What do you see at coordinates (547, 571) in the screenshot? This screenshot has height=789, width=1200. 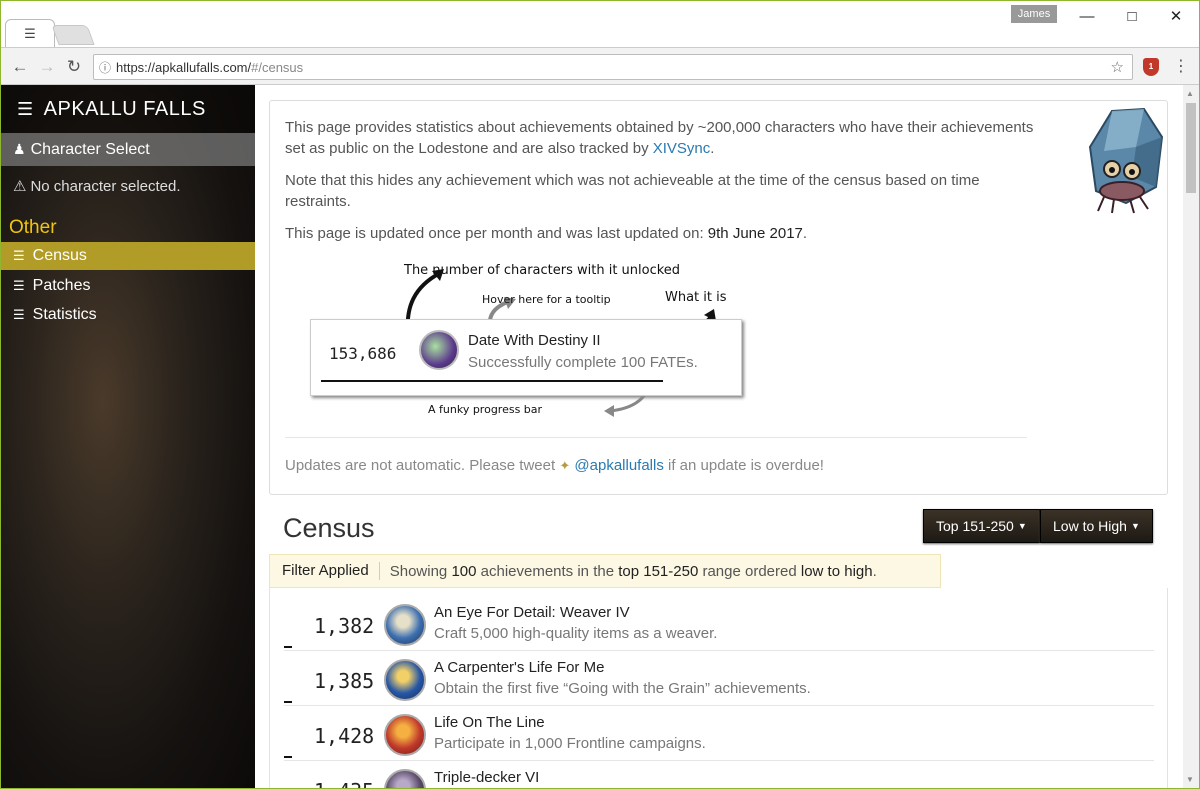 I see `filter-text: achievements in the` at bounding box center [547, 571].